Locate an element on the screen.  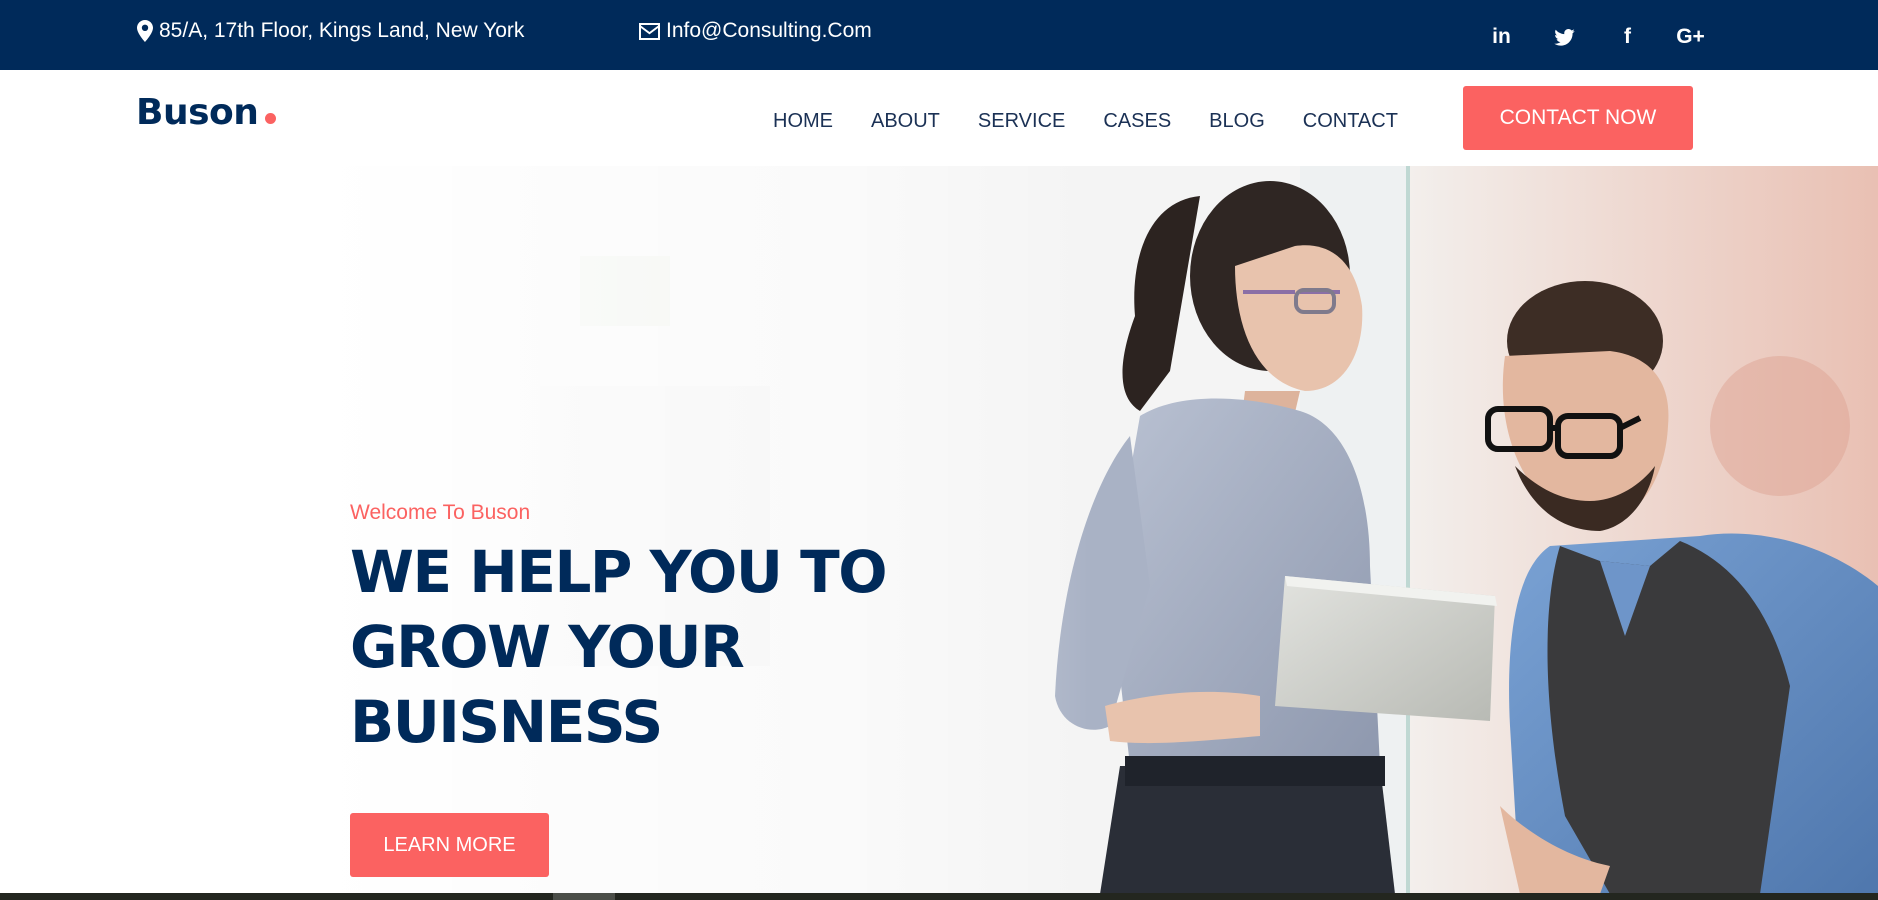
logo-dot is located at coordinates (271, 118).